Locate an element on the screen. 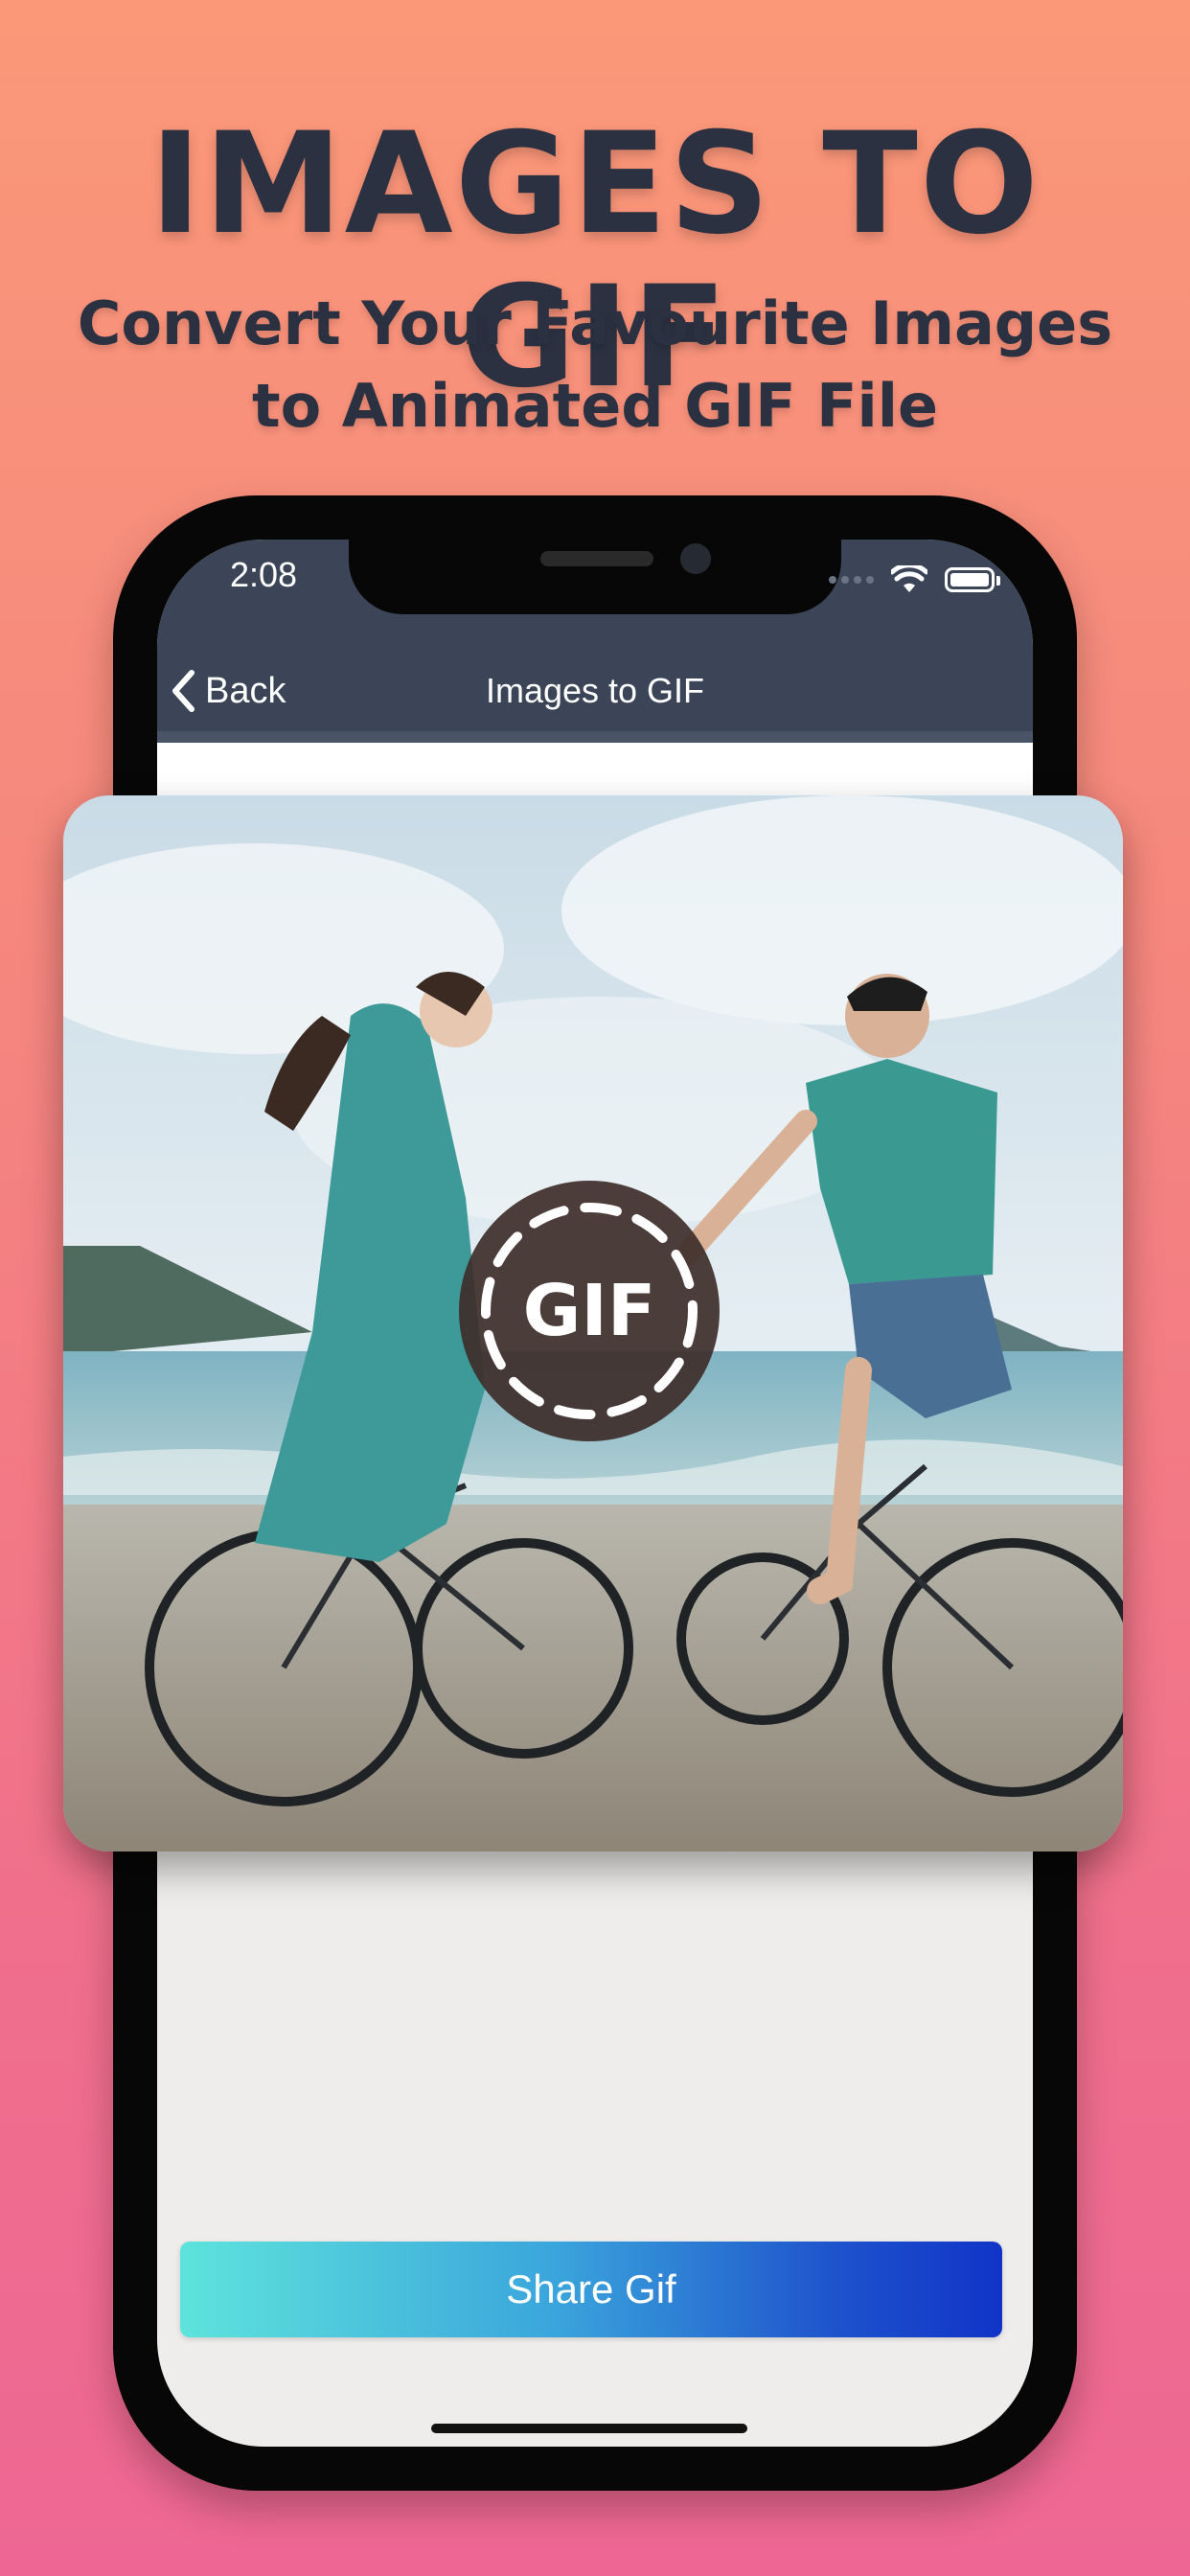 This screenshot has width=1190, height=2576. navigation-bar: 2:08 Back Images to GIF is located at coordinates (595, 635).